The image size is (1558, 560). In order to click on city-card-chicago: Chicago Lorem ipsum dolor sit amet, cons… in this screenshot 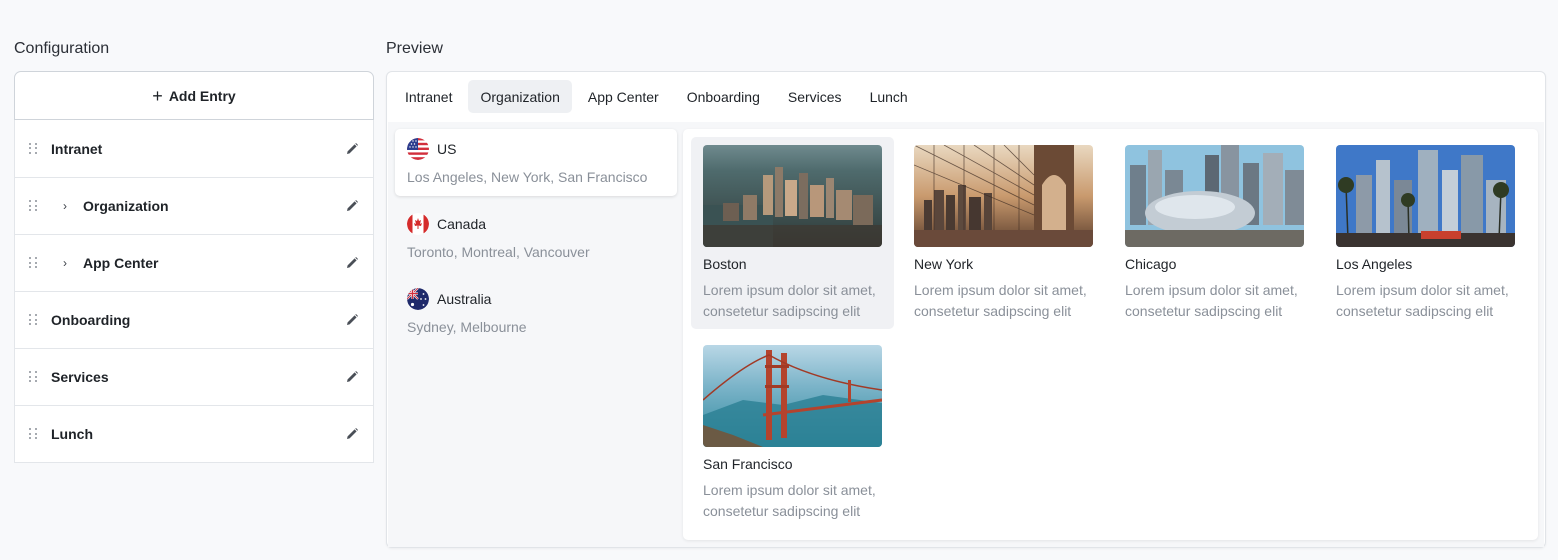, I will do `click(1214, 233)`.